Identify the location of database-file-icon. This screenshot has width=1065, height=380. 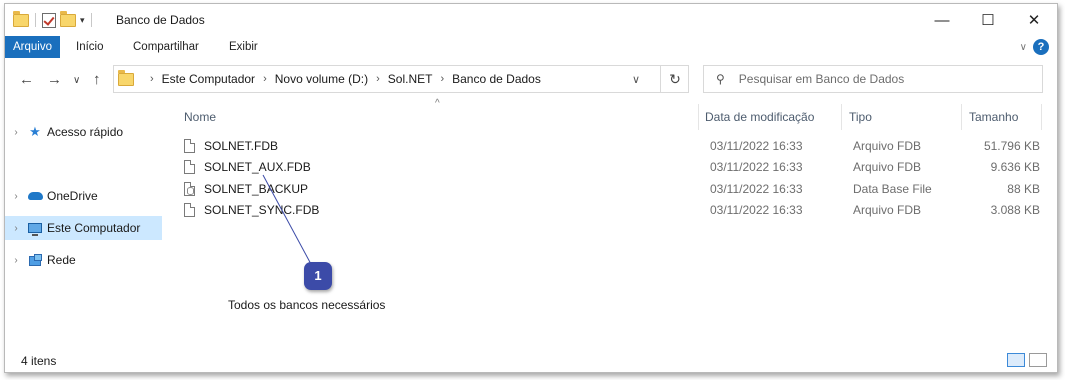
(189, 189).